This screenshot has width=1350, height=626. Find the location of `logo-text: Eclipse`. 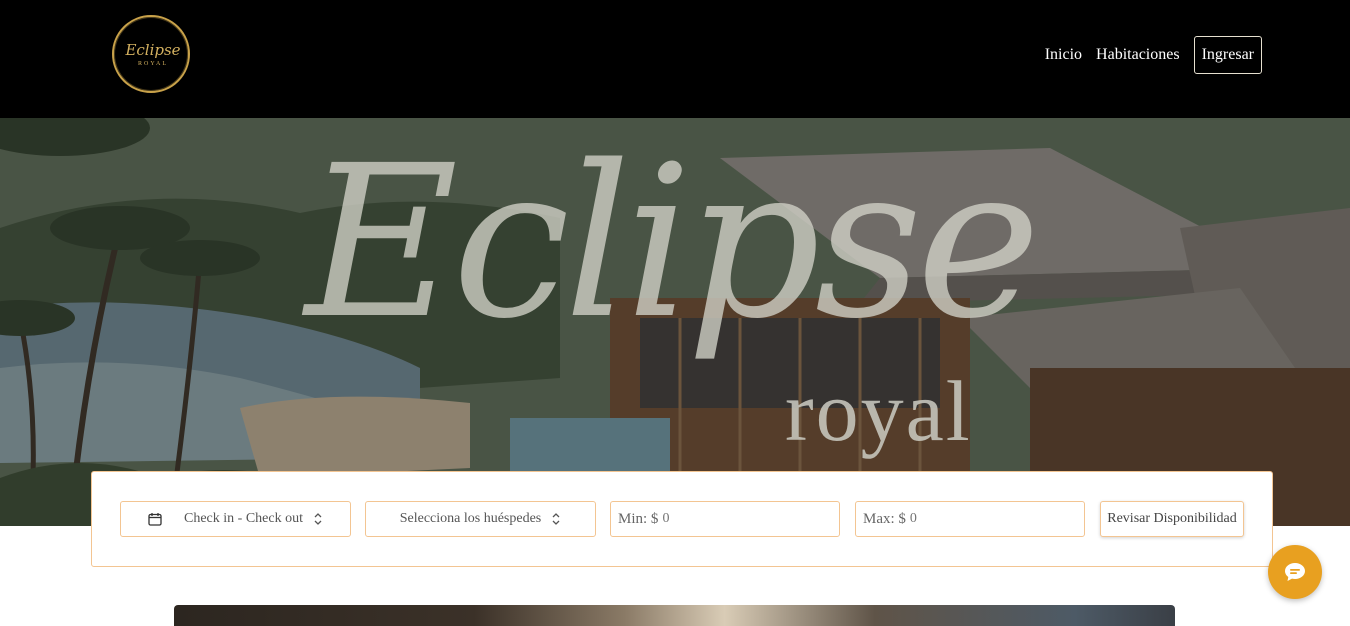

logo-text: Eclipse is located at coordinates (153, 50).